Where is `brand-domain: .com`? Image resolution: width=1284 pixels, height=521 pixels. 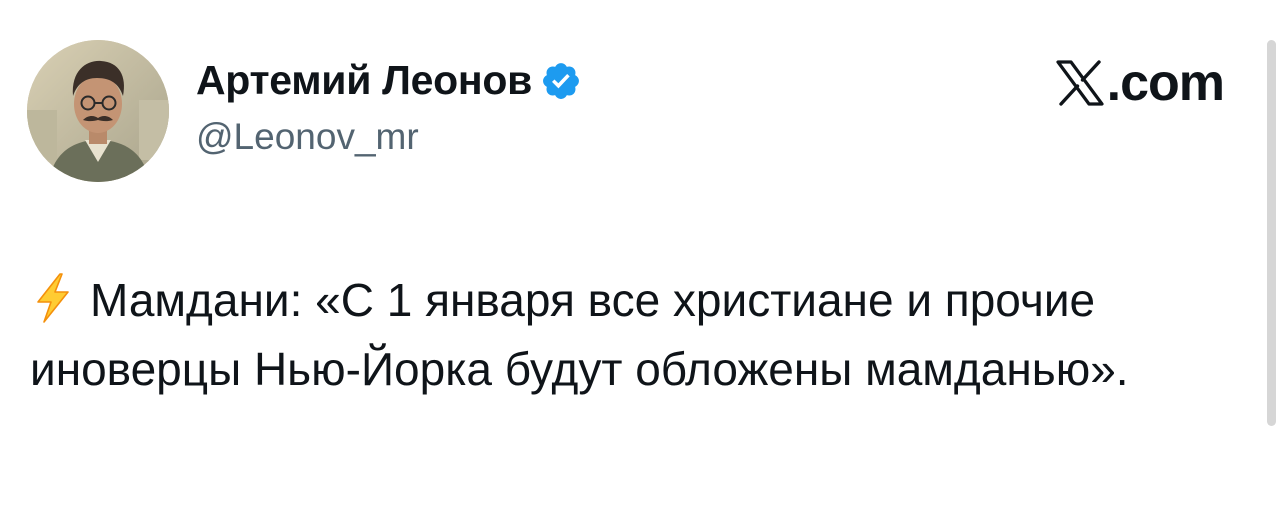 brand-domain: .com is located at coordinates (1165, 83).